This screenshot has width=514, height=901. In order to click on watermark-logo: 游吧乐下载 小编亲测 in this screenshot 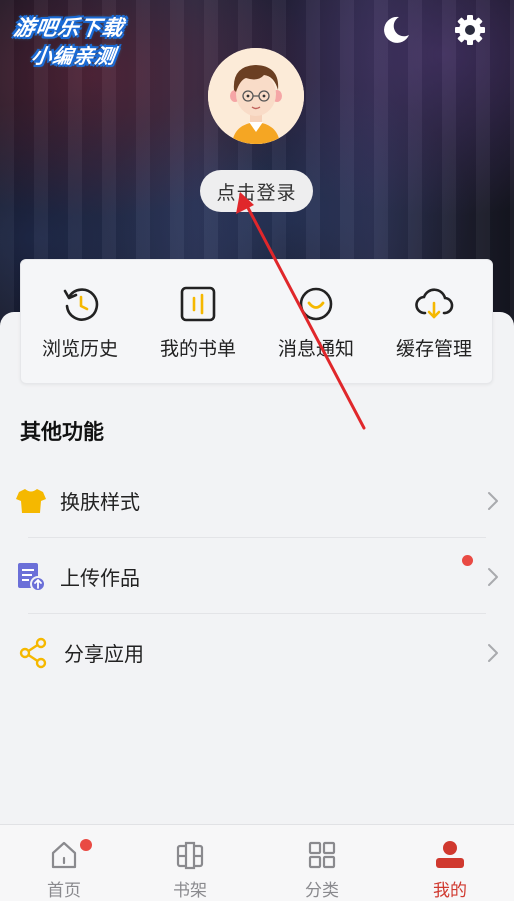, I will do `click(79, 39)`.